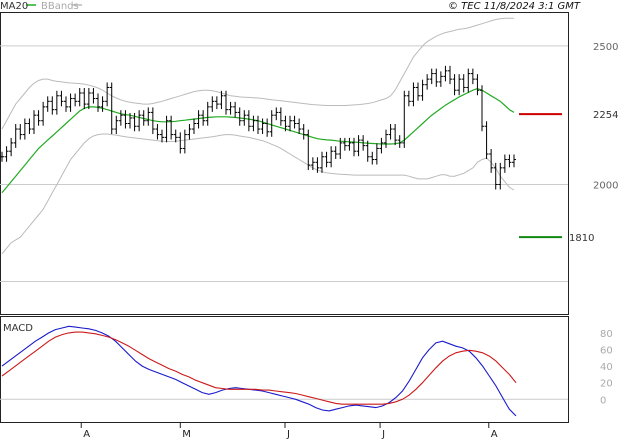 Image resolution: width=627 pixels, height=440 pixels. What do you see at coordinates (186, 434) in the screenshot?
I see `x-axis-tick-label: M` at bounding box center [186, 434].